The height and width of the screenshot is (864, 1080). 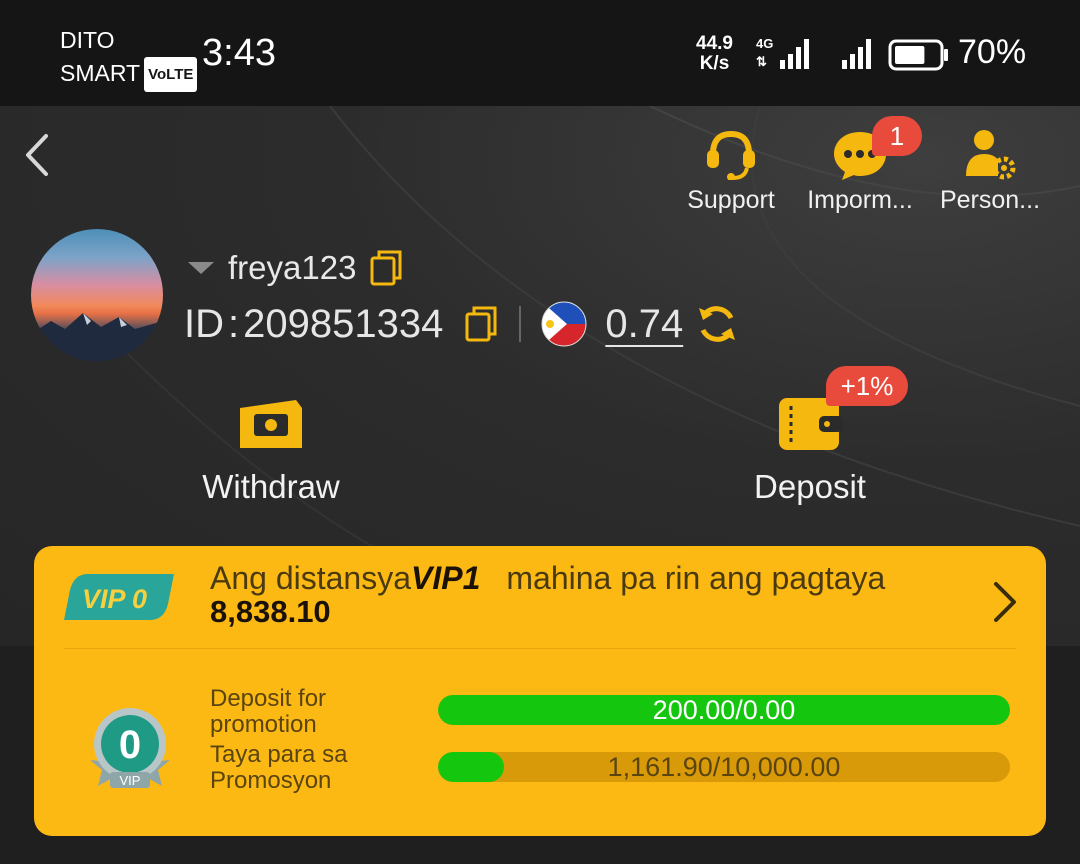 What do you see at coordinates (130, 745) in the screenshot?
I see `medal-level-number: 0` at bounding box center [130, 745].